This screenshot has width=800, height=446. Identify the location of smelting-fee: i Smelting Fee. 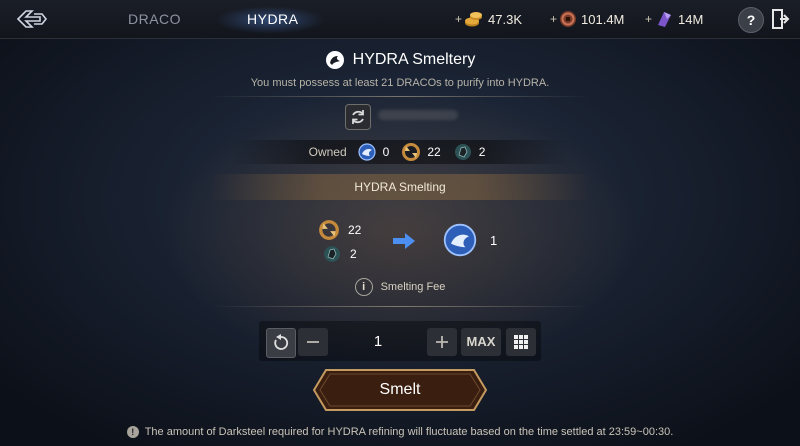
(400, 287).